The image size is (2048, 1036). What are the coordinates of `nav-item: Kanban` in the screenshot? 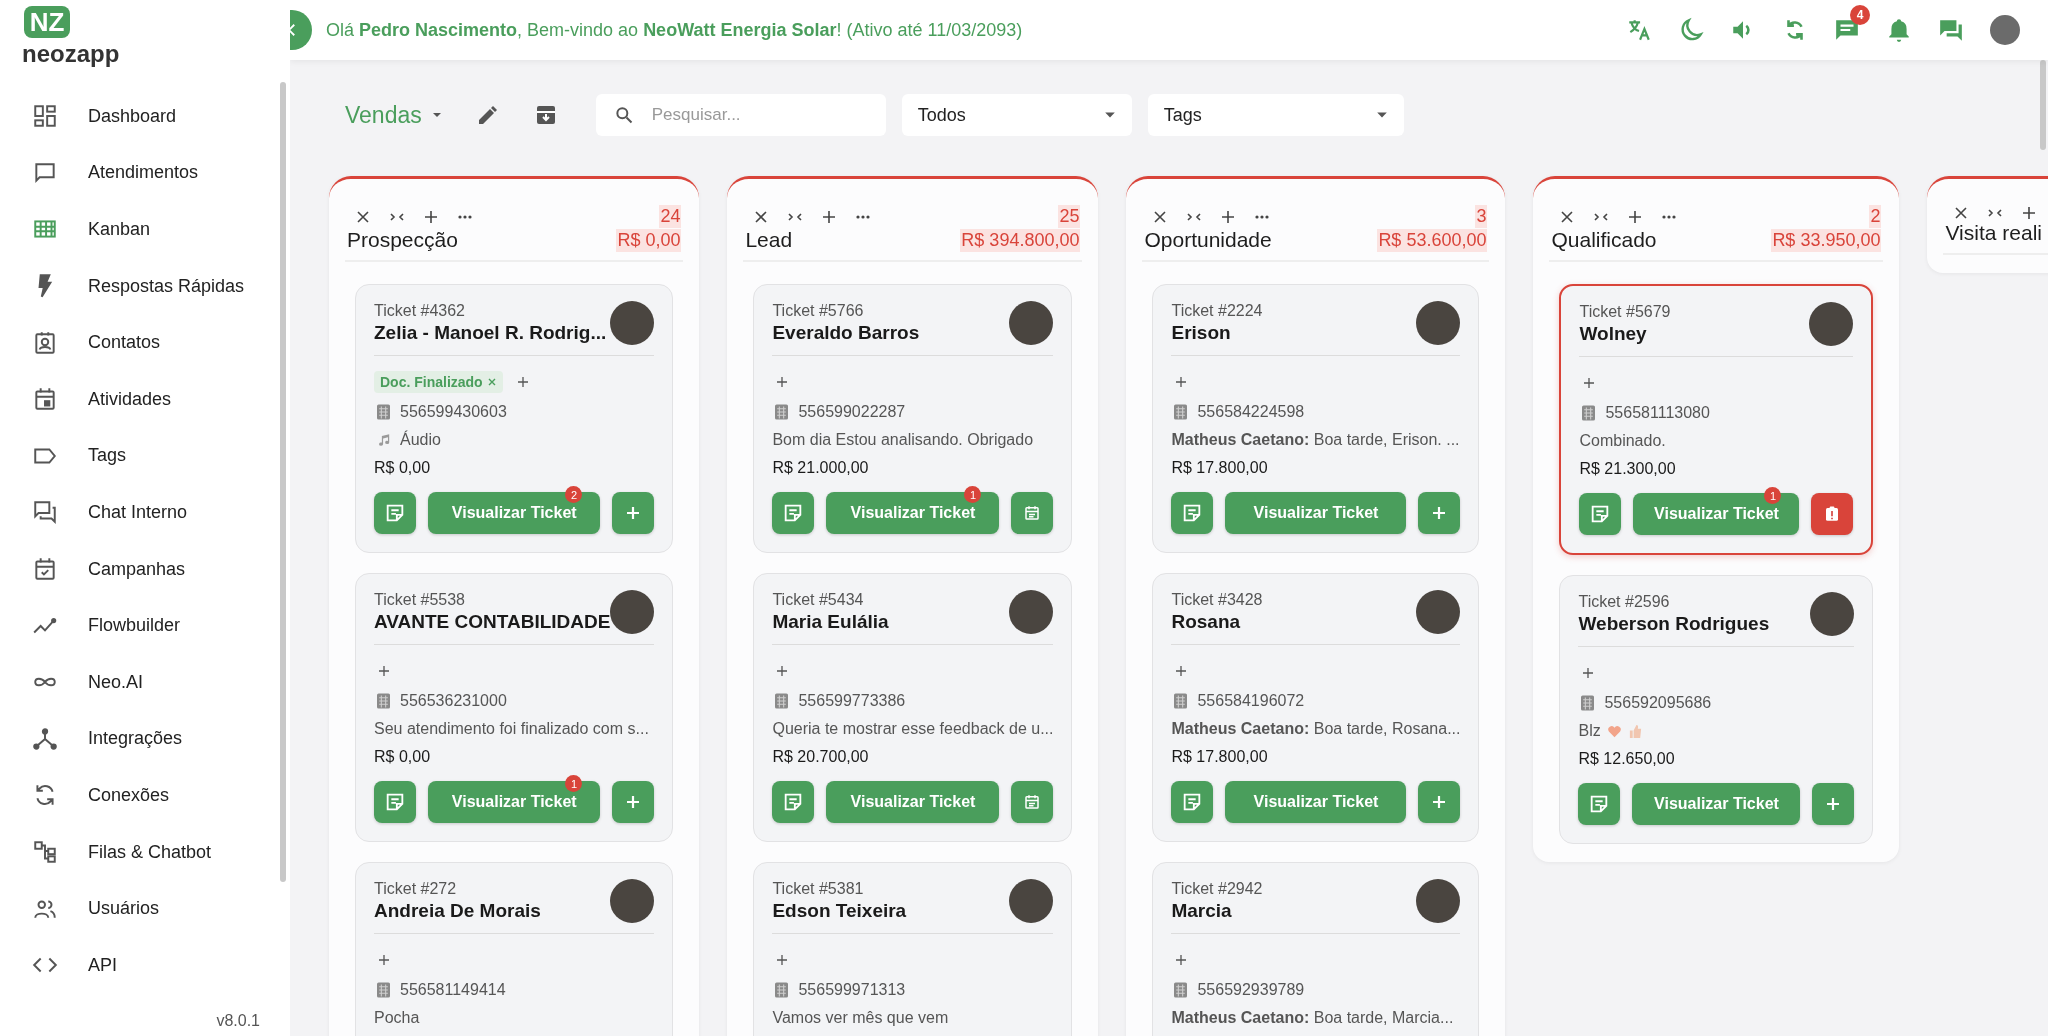 It's located at (145, 229).